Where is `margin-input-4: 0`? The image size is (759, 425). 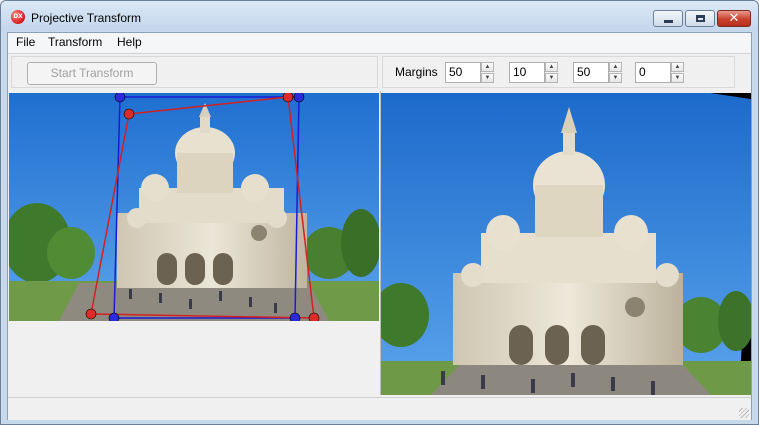 margin-input-4: 0 is located at coordinates (653, 72).